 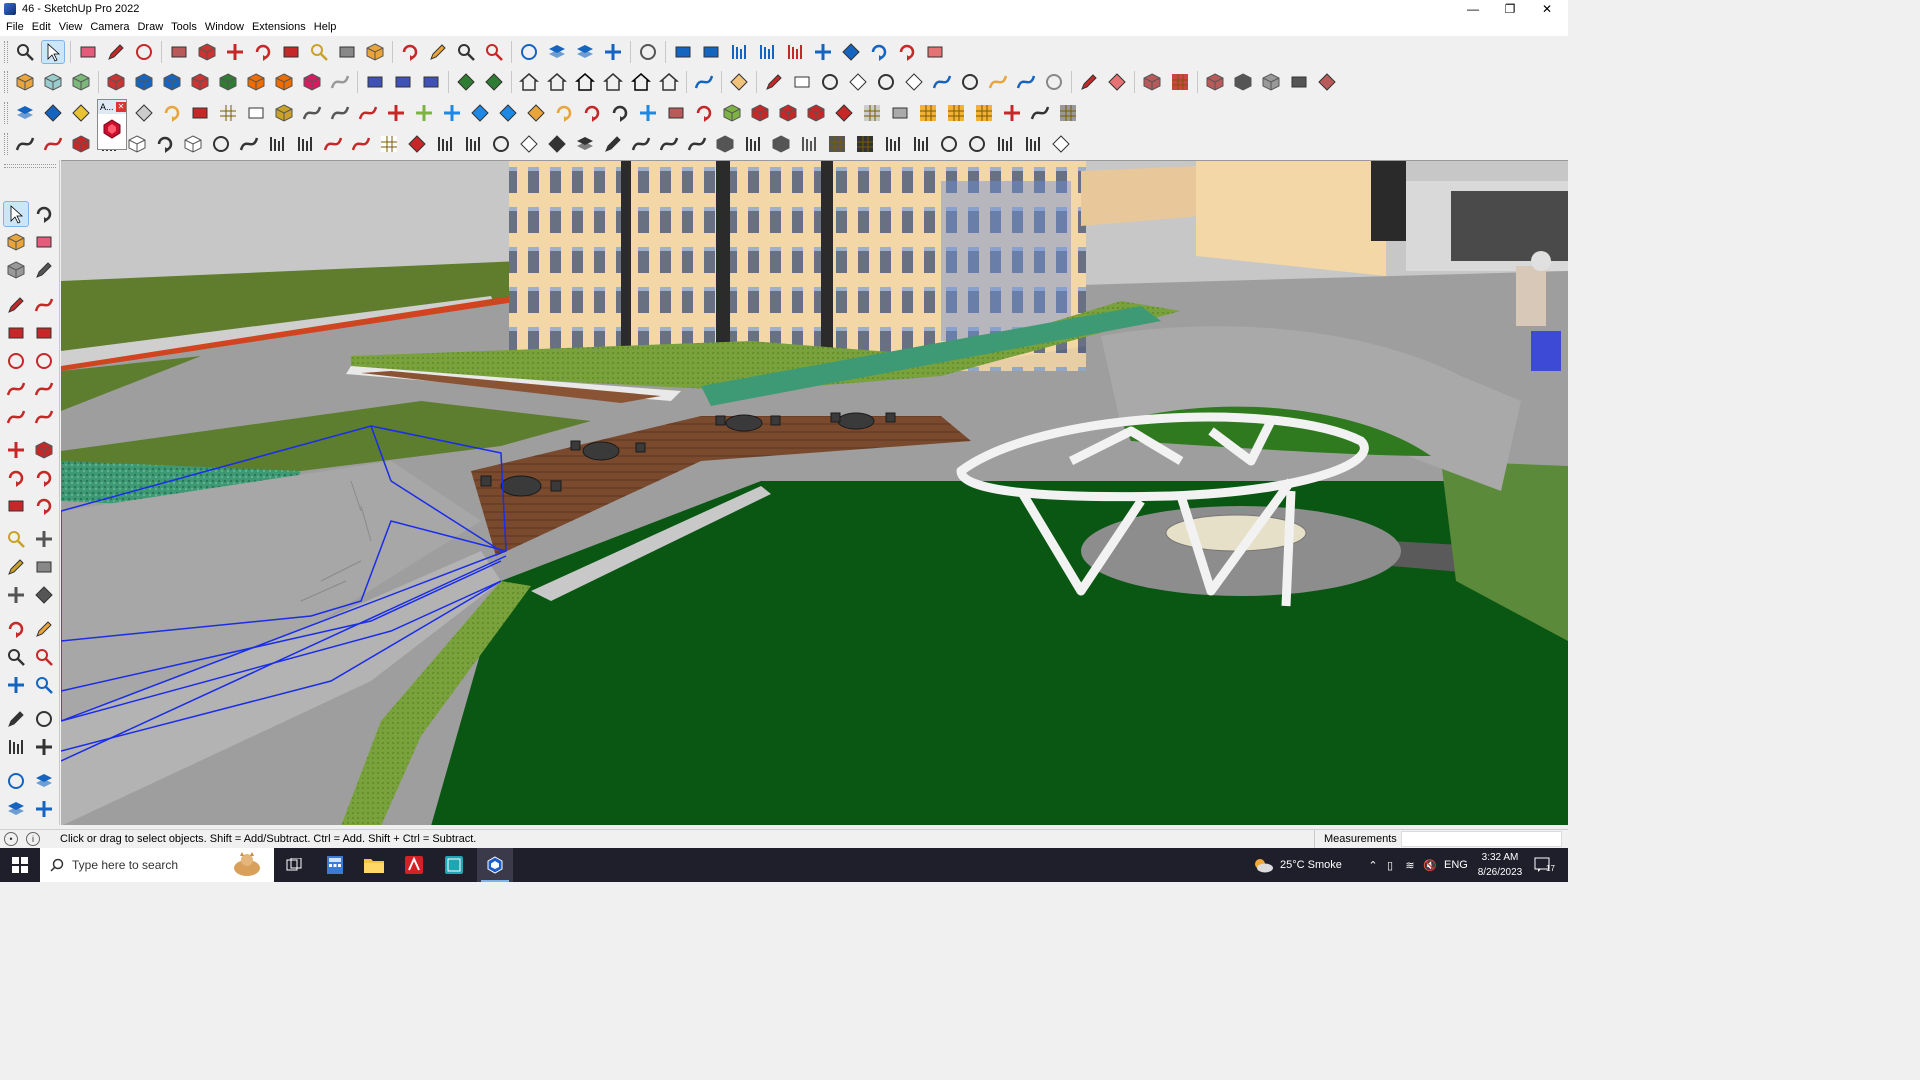 I want to click on pan-tool-icon, so click(x=44, y=629).